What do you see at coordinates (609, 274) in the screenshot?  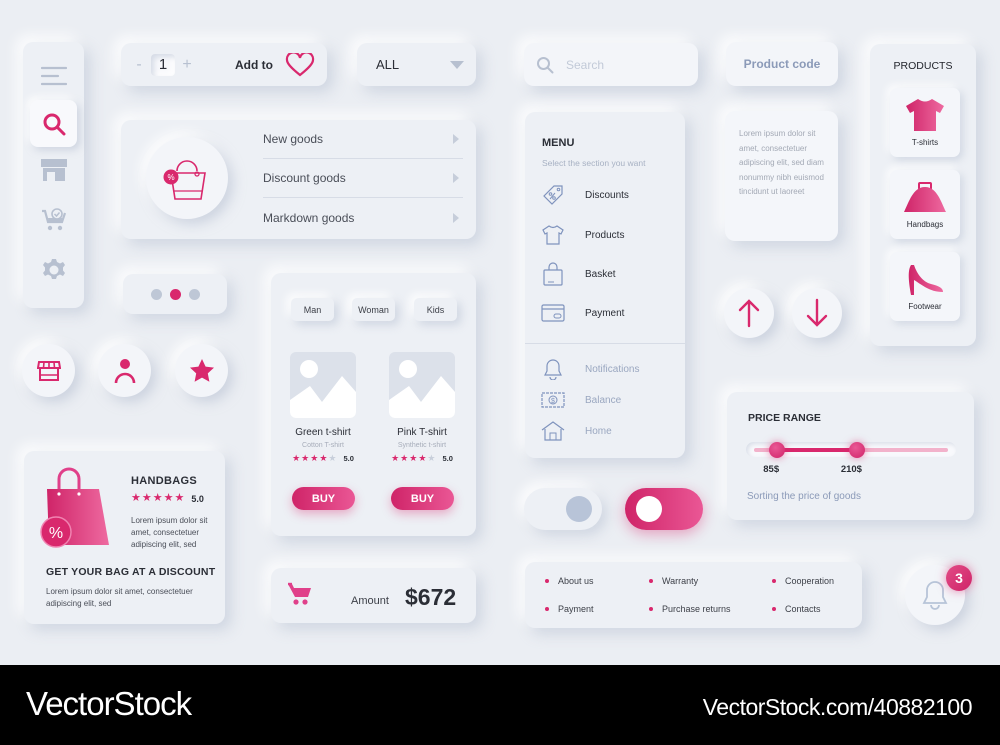 I see `menu-item-basket: Basket` at bounding box center [609, 274].